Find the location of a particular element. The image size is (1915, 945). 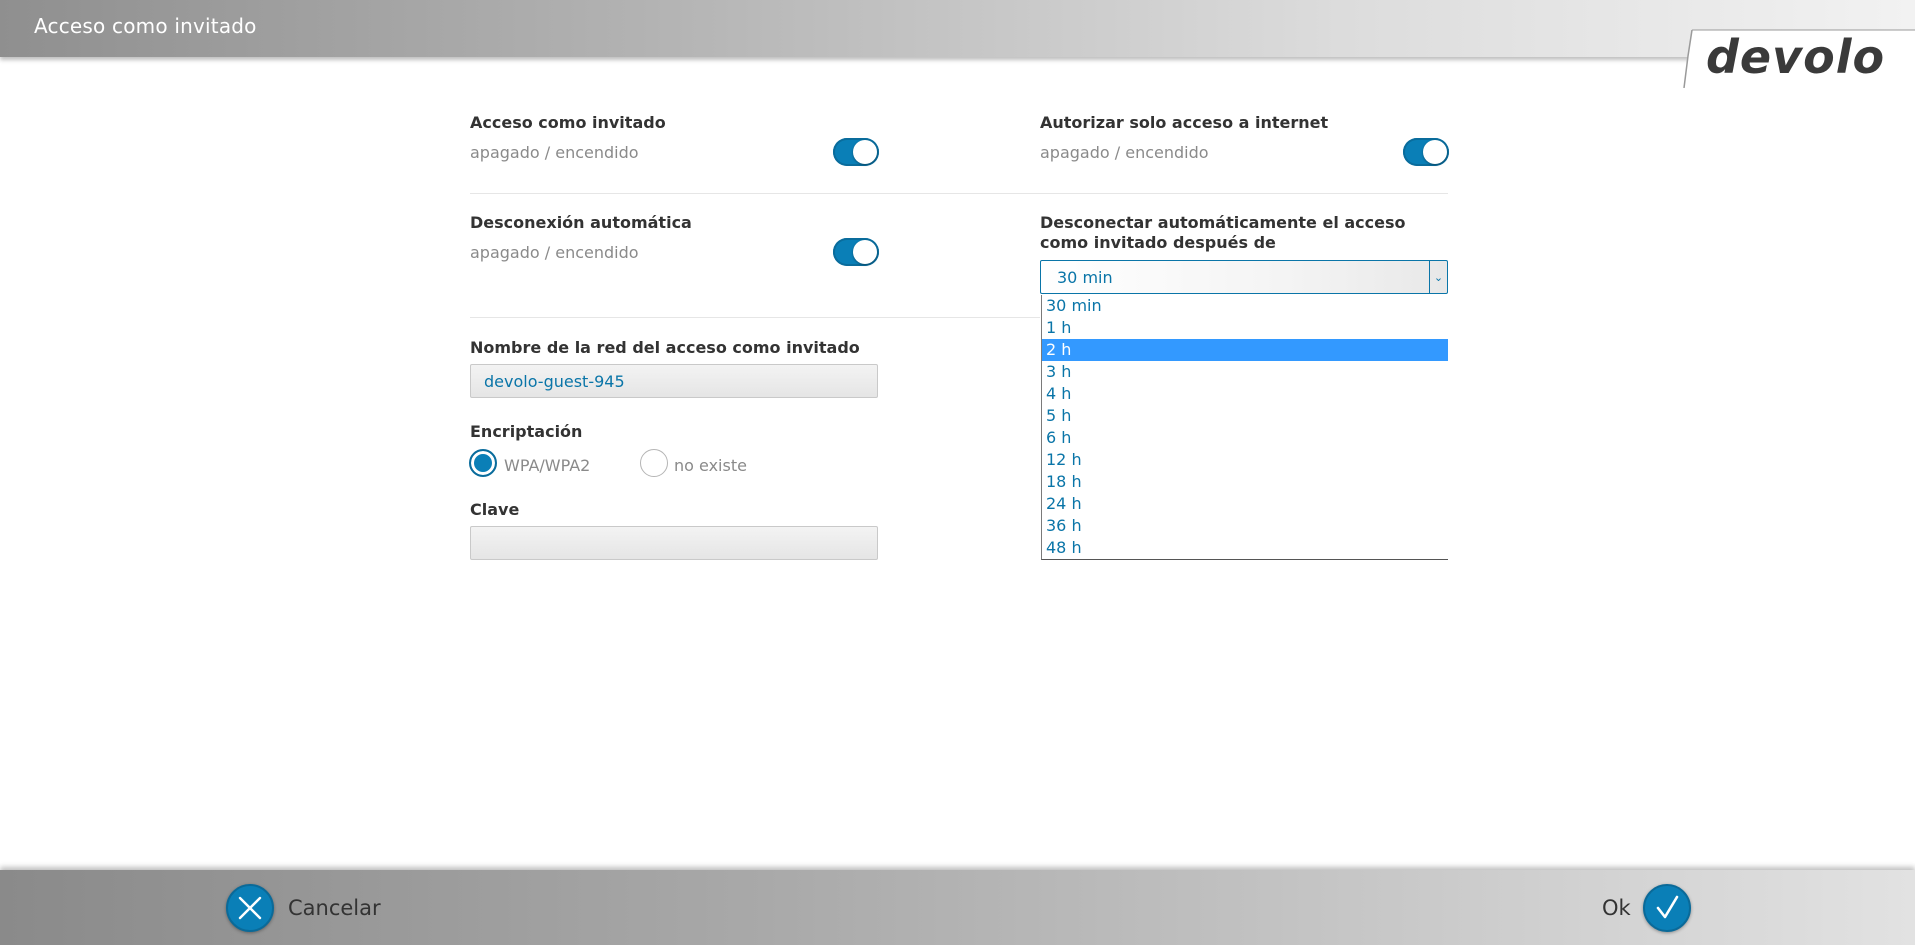

ok-label: Ok is located at coordinates (1616, 908).